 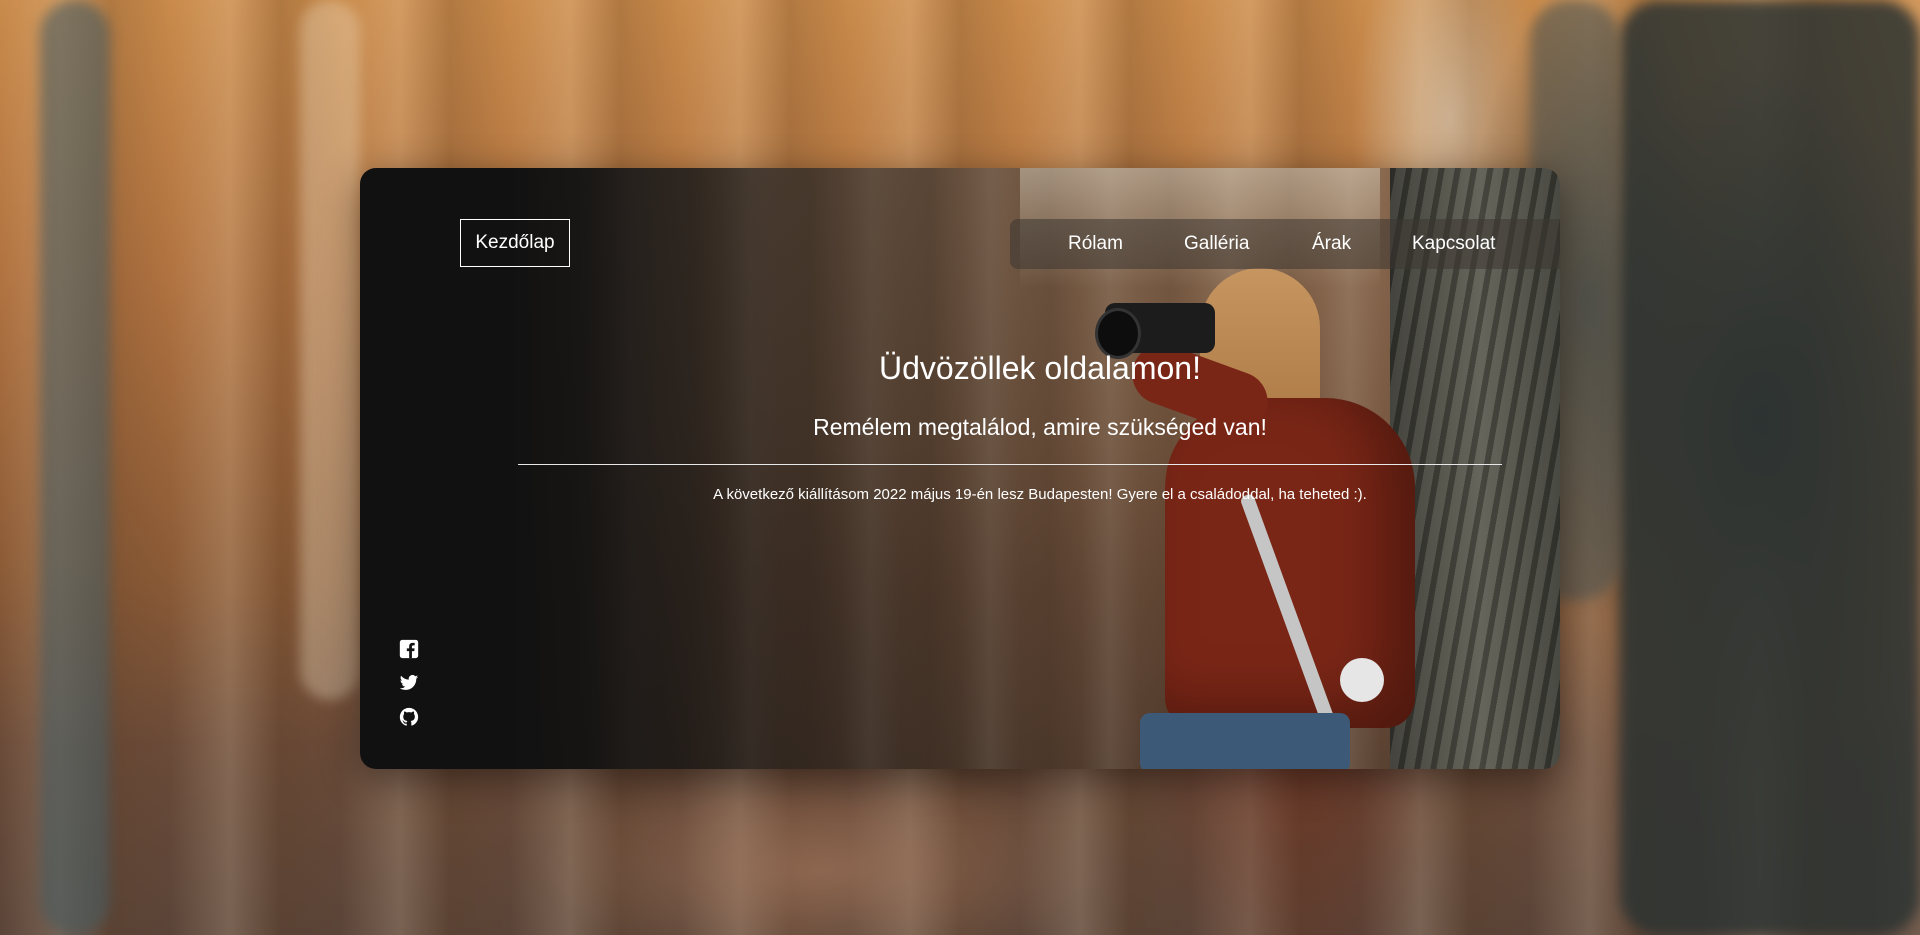 I want to click on facebook-glyph, so click(x=409, y=649).